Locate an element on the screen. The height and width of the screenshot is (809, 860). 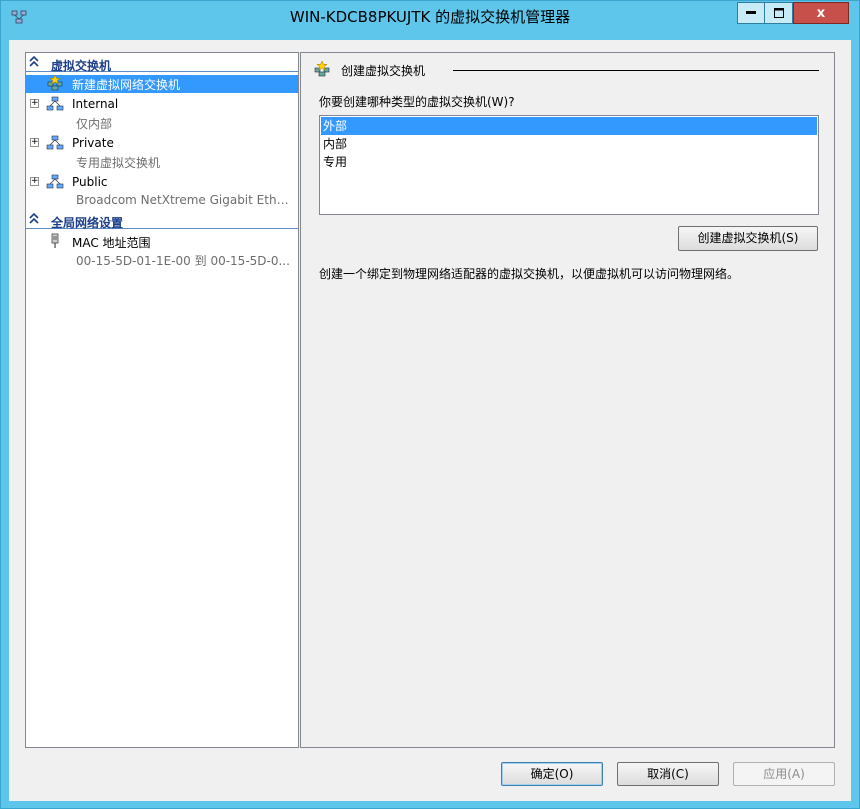
tree-item-private: + Private 专用虚拟交换机 is located at coordinates (162, 153).